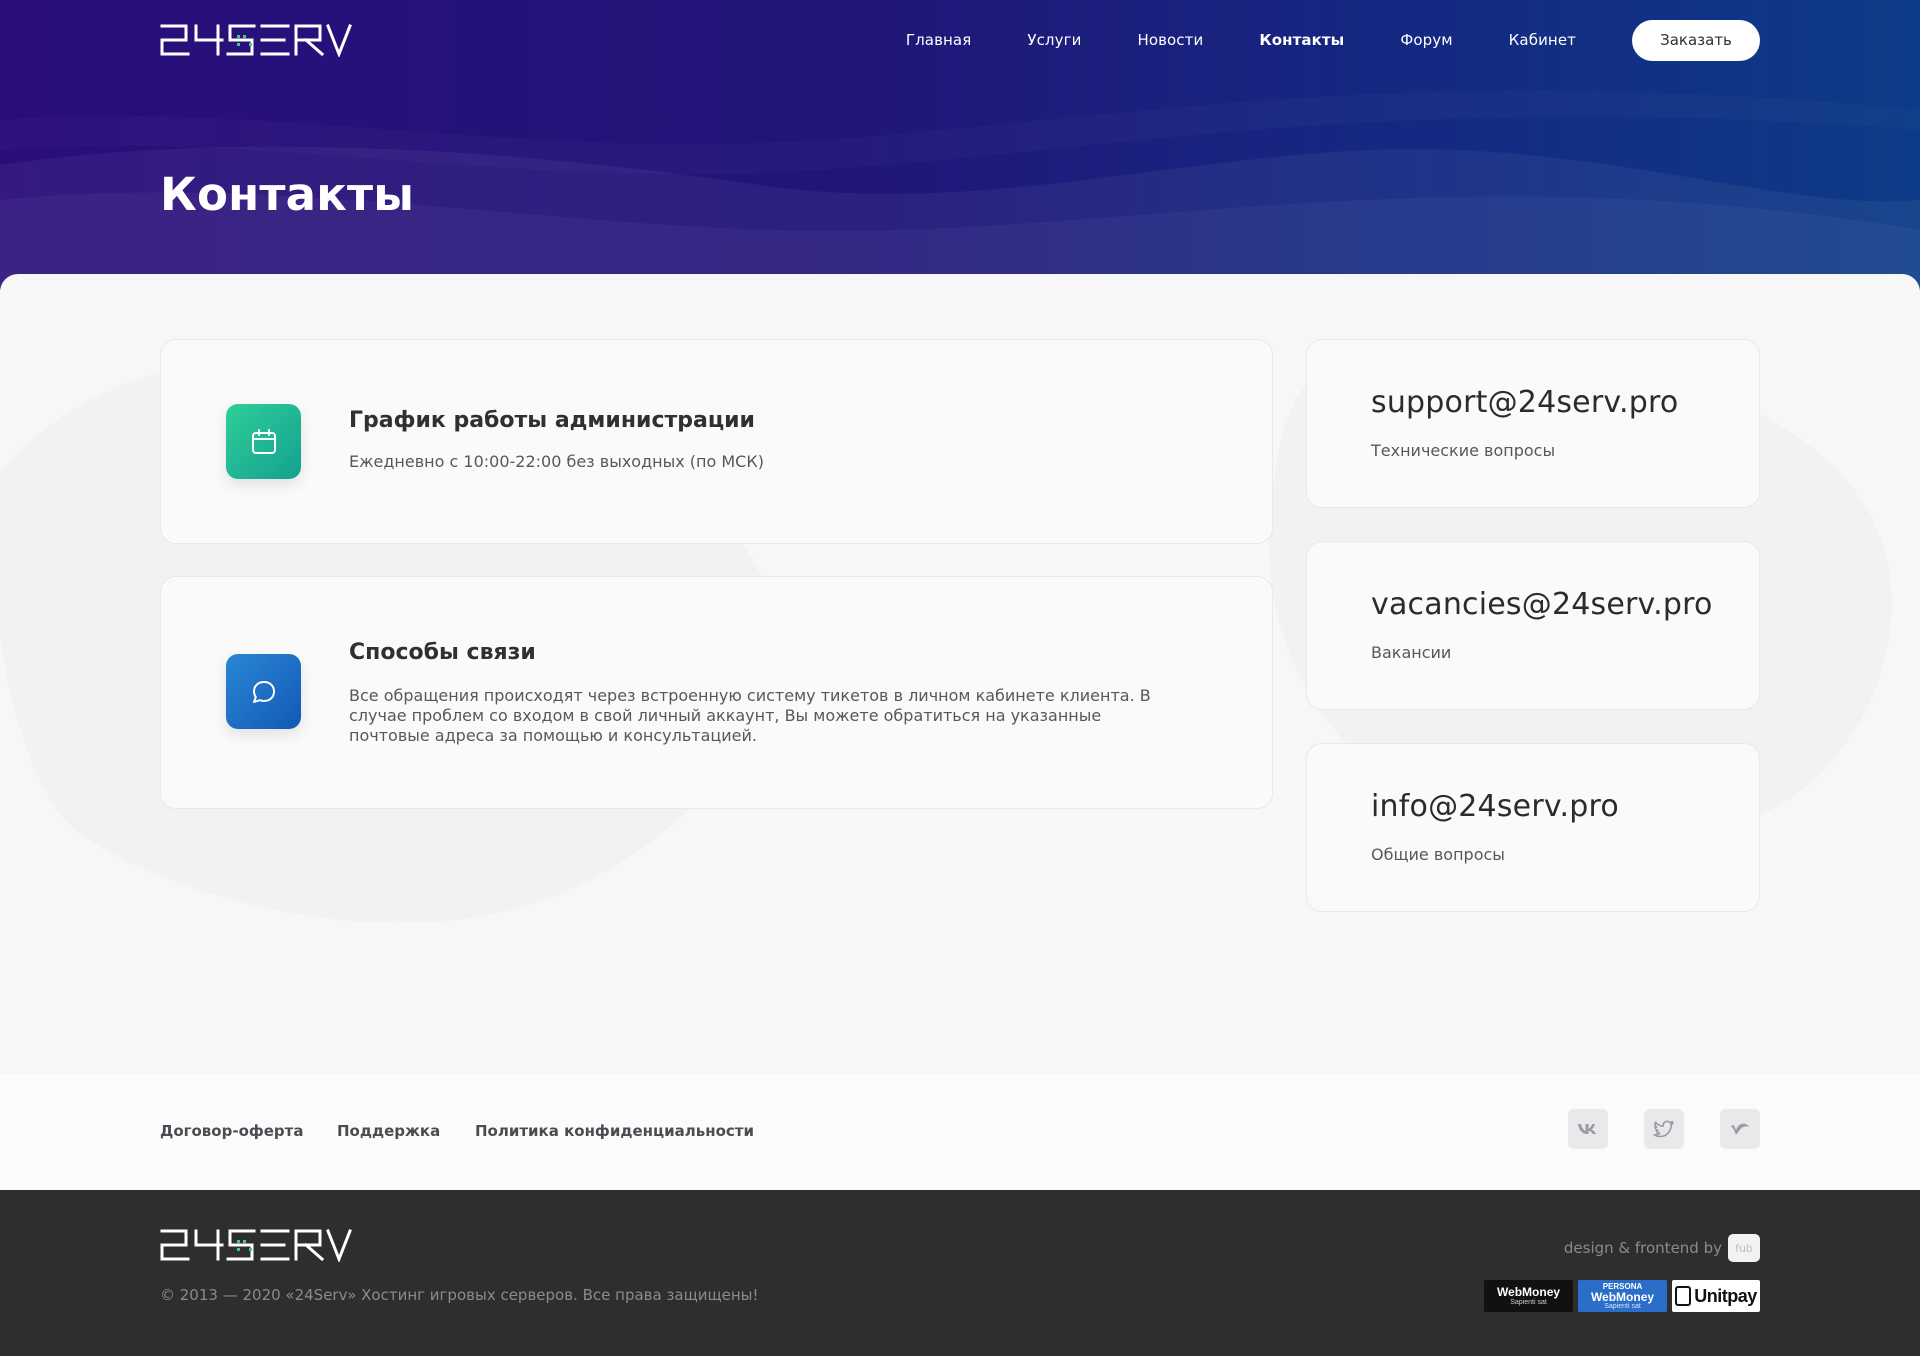  I want to click on unitpay-badge: Unitpay, so click(1716, 1296).